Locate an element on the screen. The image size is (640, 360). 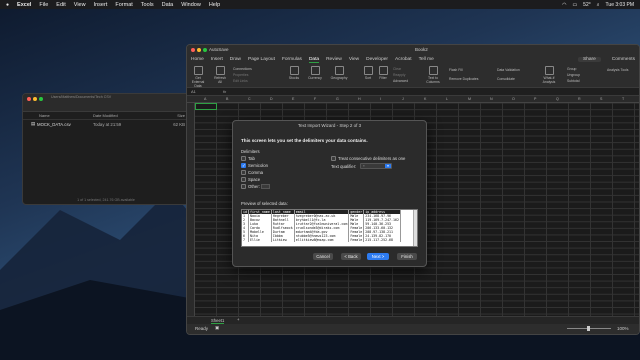
column-header-e: E is located at coordinates (293, 99).